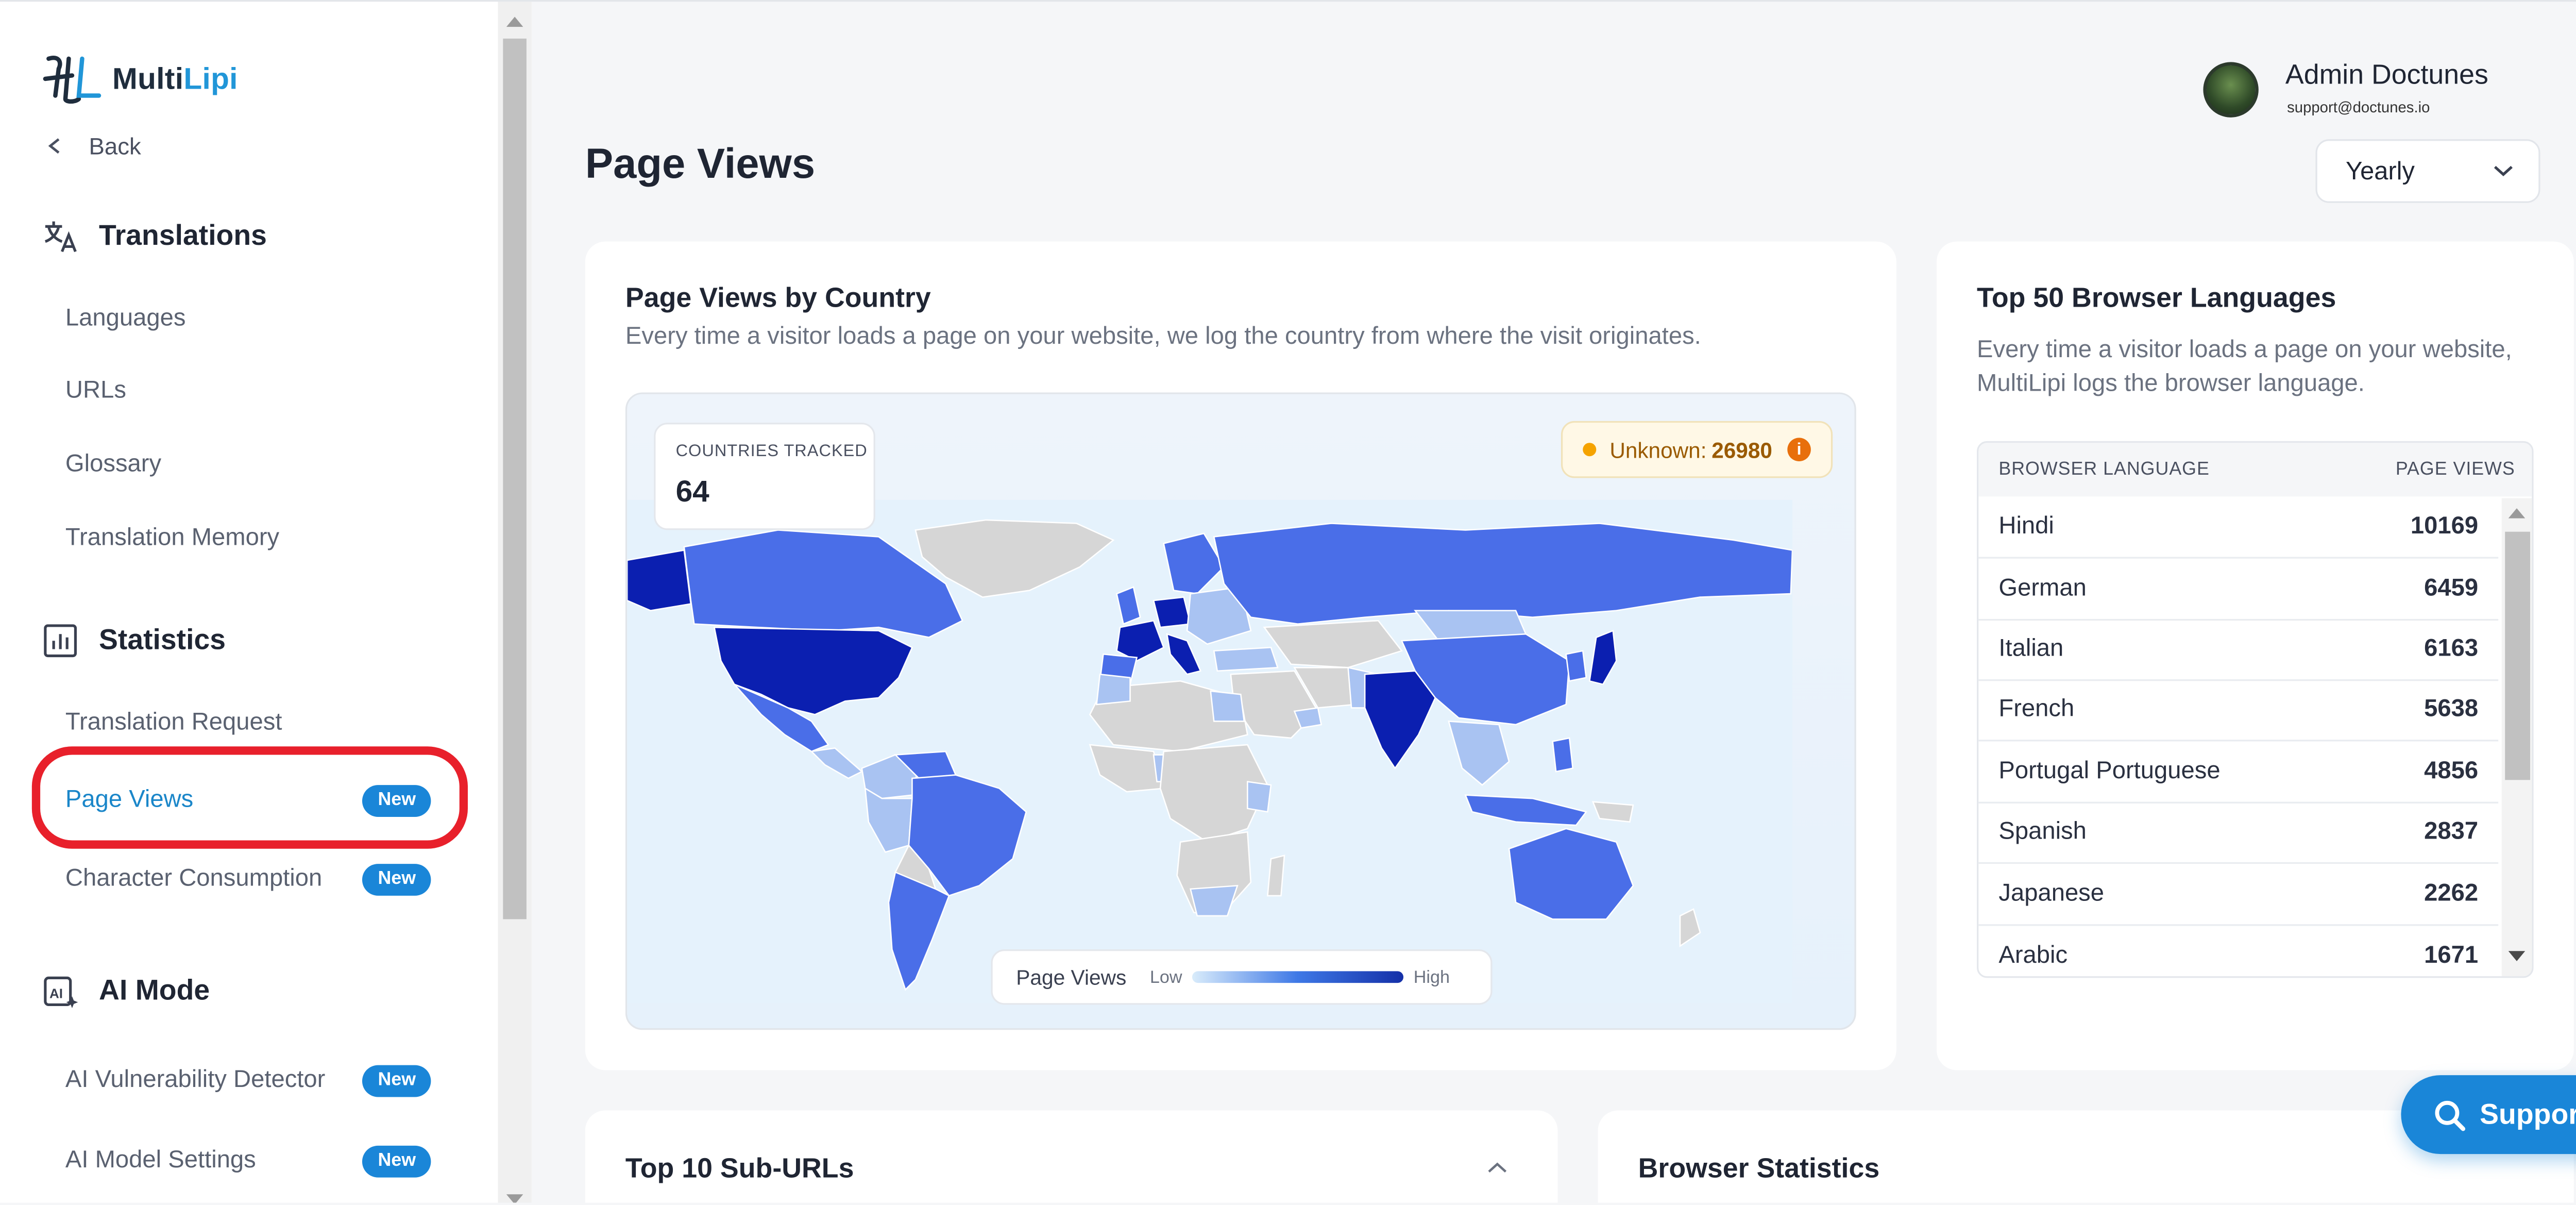 This screenshot has height=1205, width=2576. Describe the element at coordinates (2109, 771) in the screenshot. I see `cell-language: Portugal Portuguese` at that location.